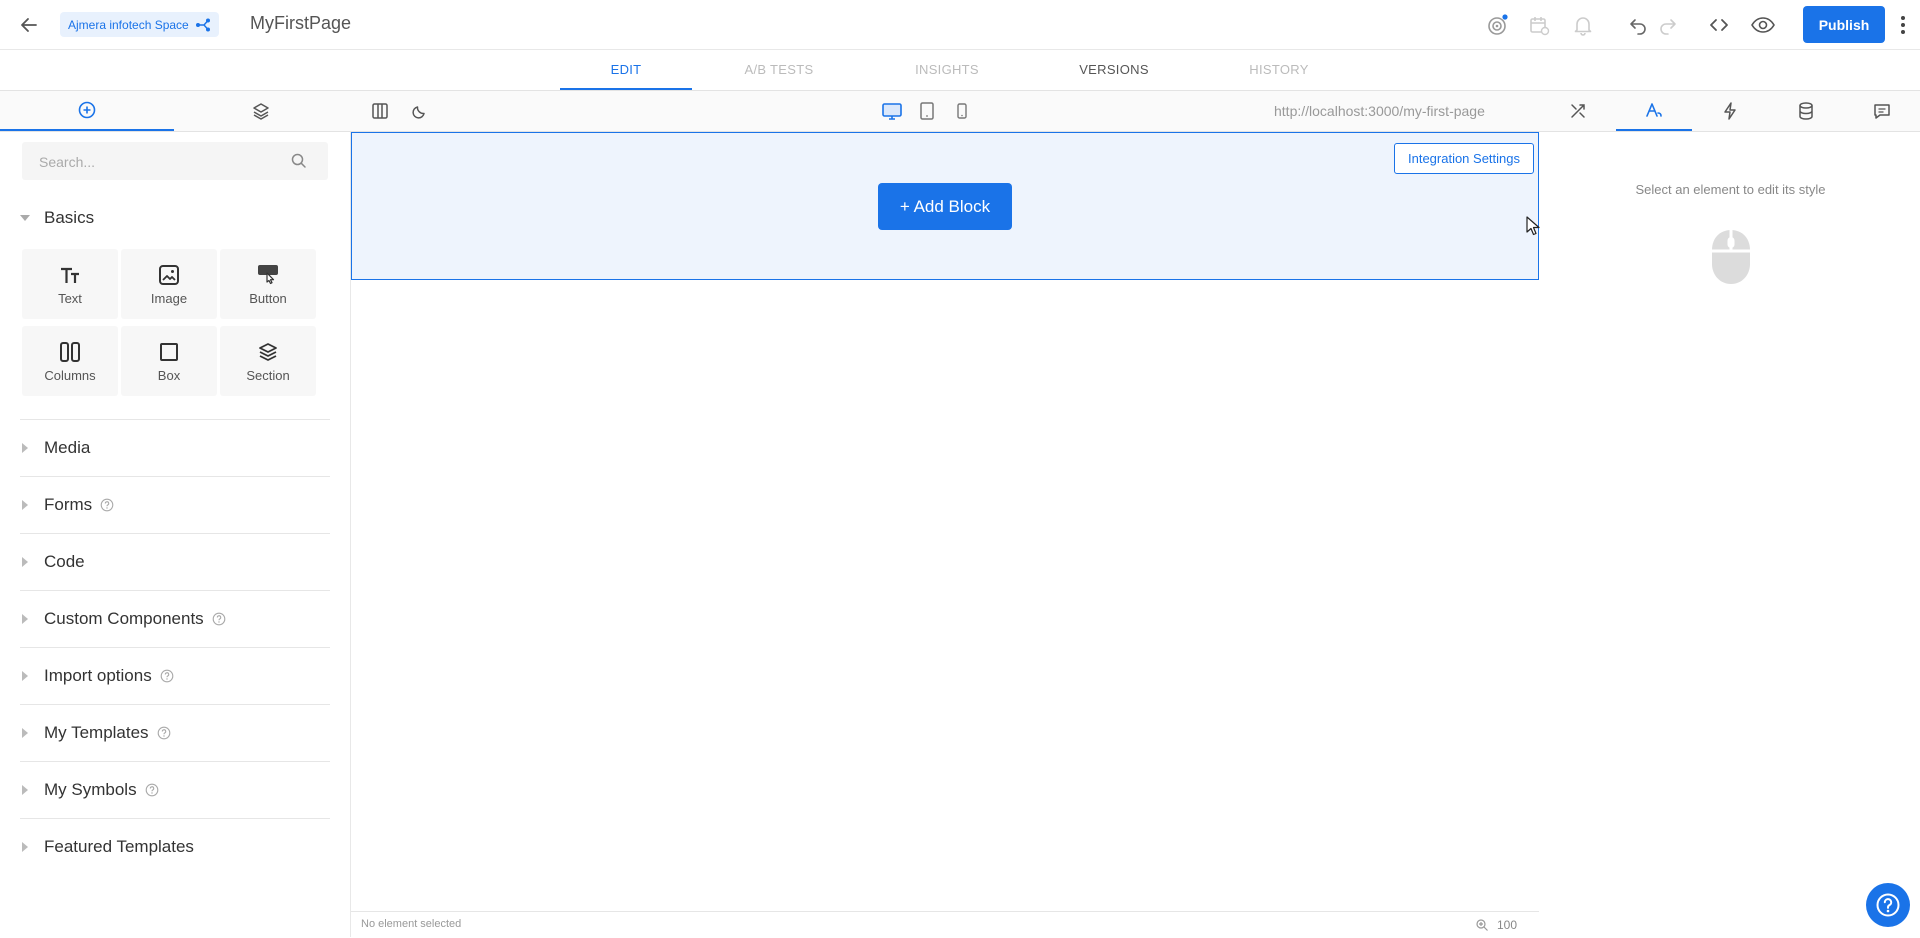 This screenshot has height=938, width=1920. I want to click on dark-mode-moon-icon, so click(420, 111).